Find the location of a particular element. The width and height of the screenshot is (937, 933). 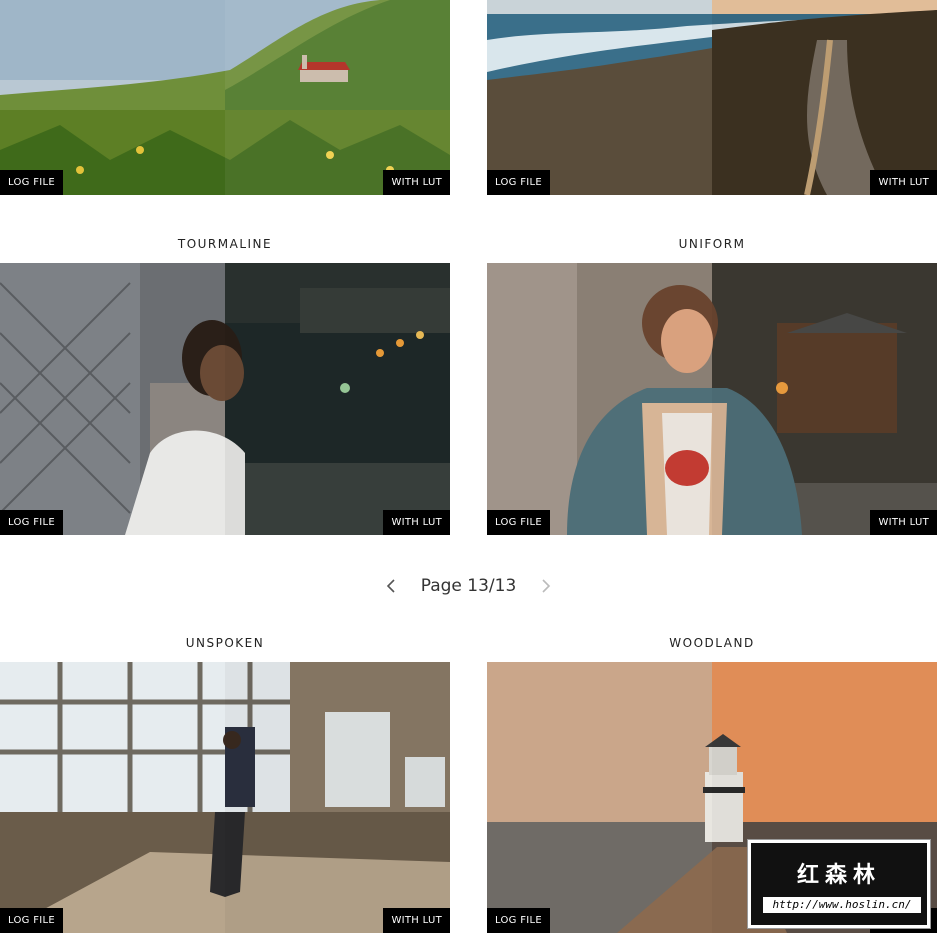

previous-page-button is located at coordinates (391, 586).